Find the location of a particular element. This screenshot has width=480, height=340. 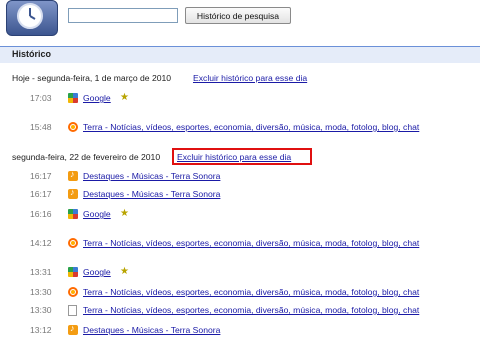

history-section-header: Histórico is located at coordinates (240, 54).